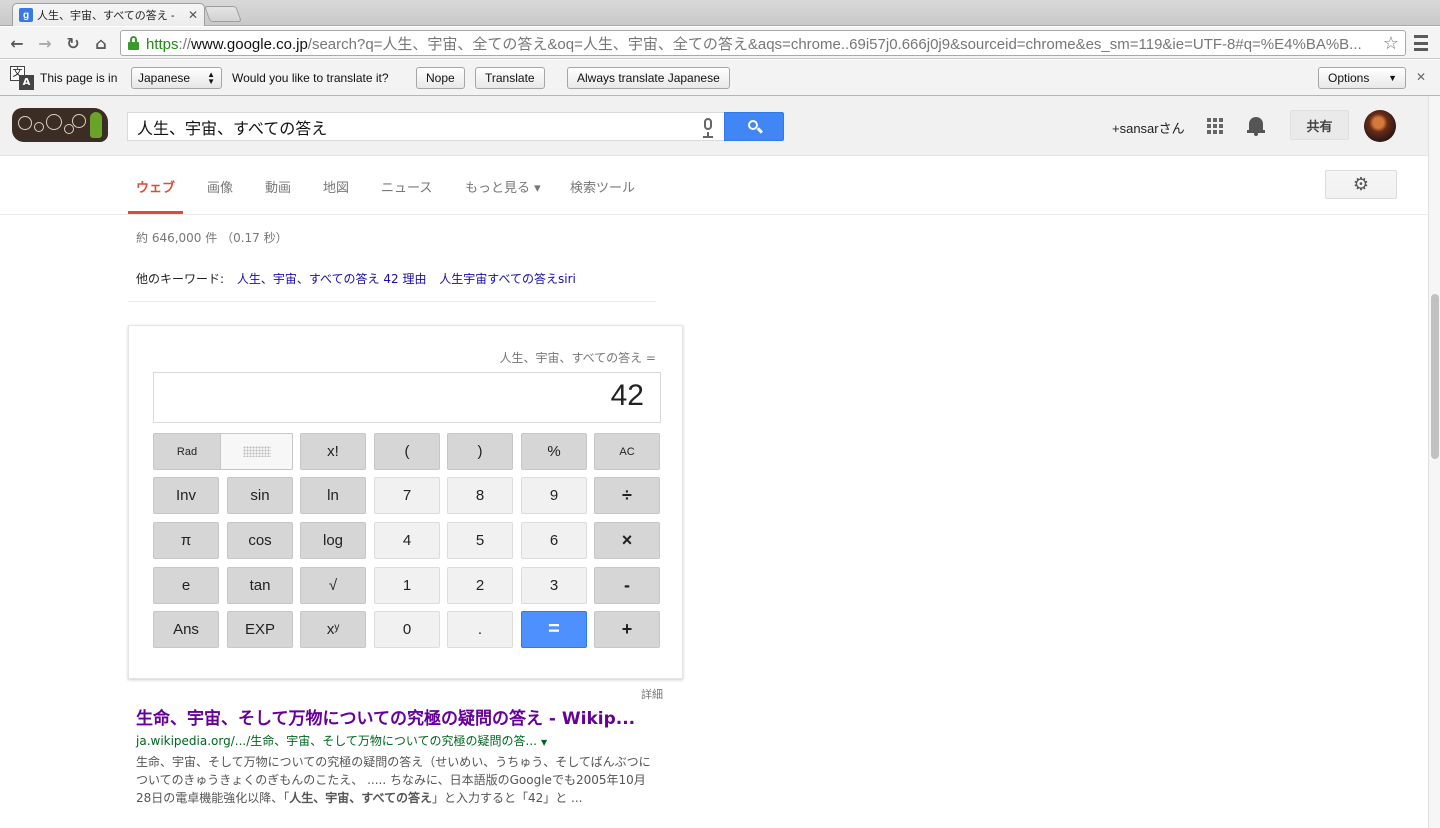 This screenshot has height=828, width=1440. Describe the element at coordinates (1362, 78) in the screenshot. I see `options-dropdown: Options ▼` at that location.